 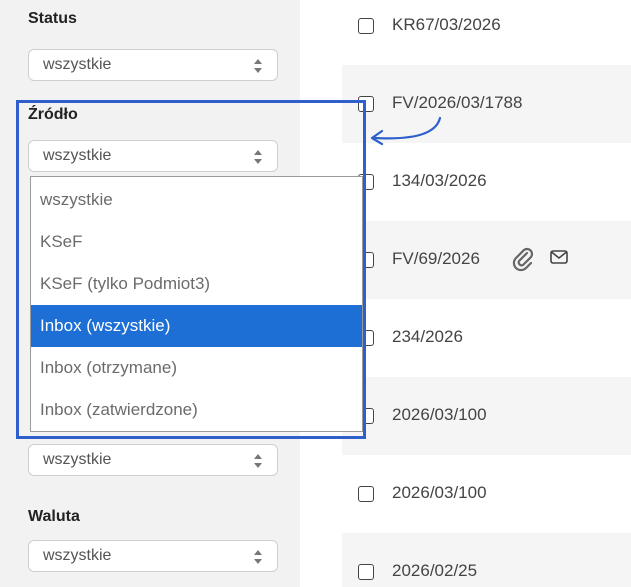 What do you see at coordinates (559, 257) in the screenshot?
I see `envelope-icon` at bounding box center [559, 257].